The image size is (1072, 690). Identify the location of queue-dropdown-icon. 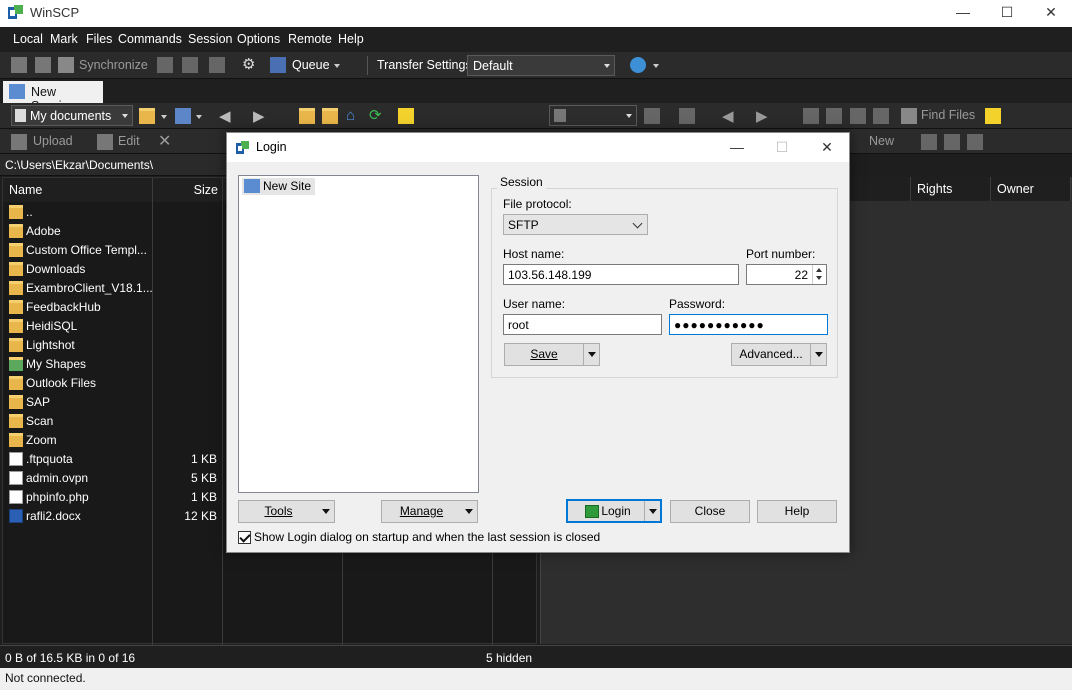
(337, 66).